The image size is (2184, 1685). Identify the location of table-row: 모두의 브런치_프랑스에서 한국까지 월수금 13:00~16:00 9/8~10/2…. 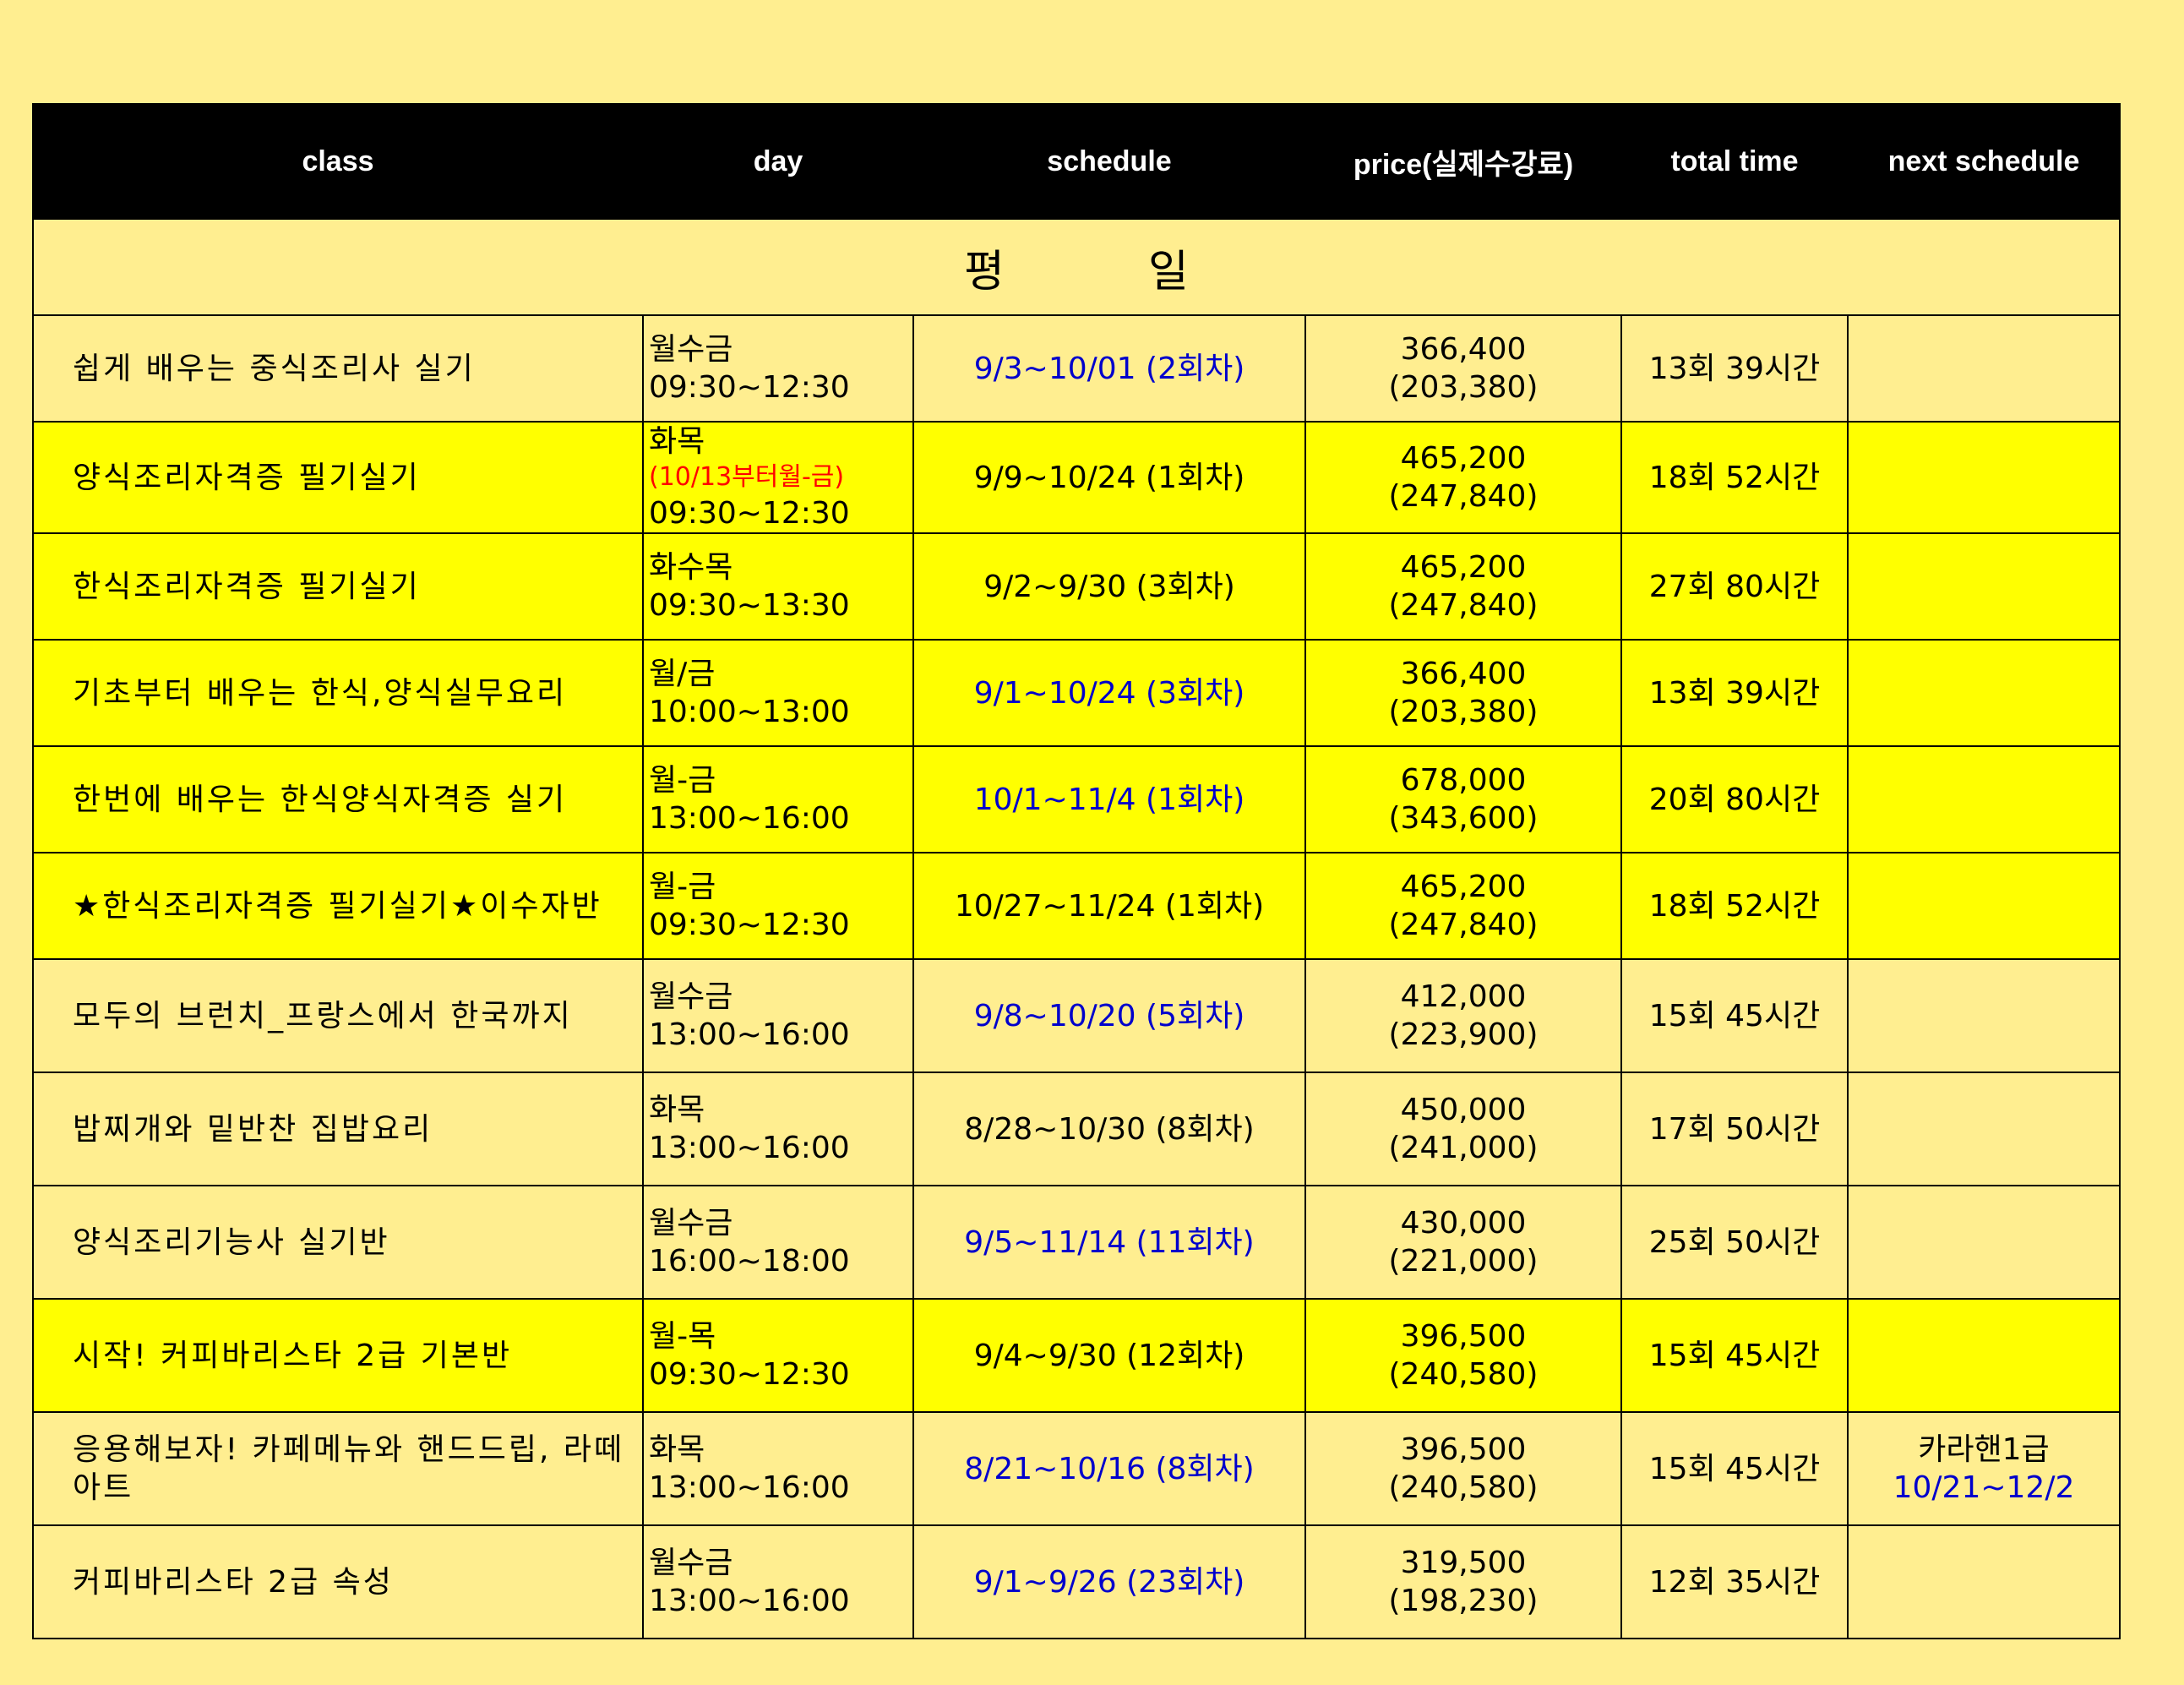
(1076, 1016).